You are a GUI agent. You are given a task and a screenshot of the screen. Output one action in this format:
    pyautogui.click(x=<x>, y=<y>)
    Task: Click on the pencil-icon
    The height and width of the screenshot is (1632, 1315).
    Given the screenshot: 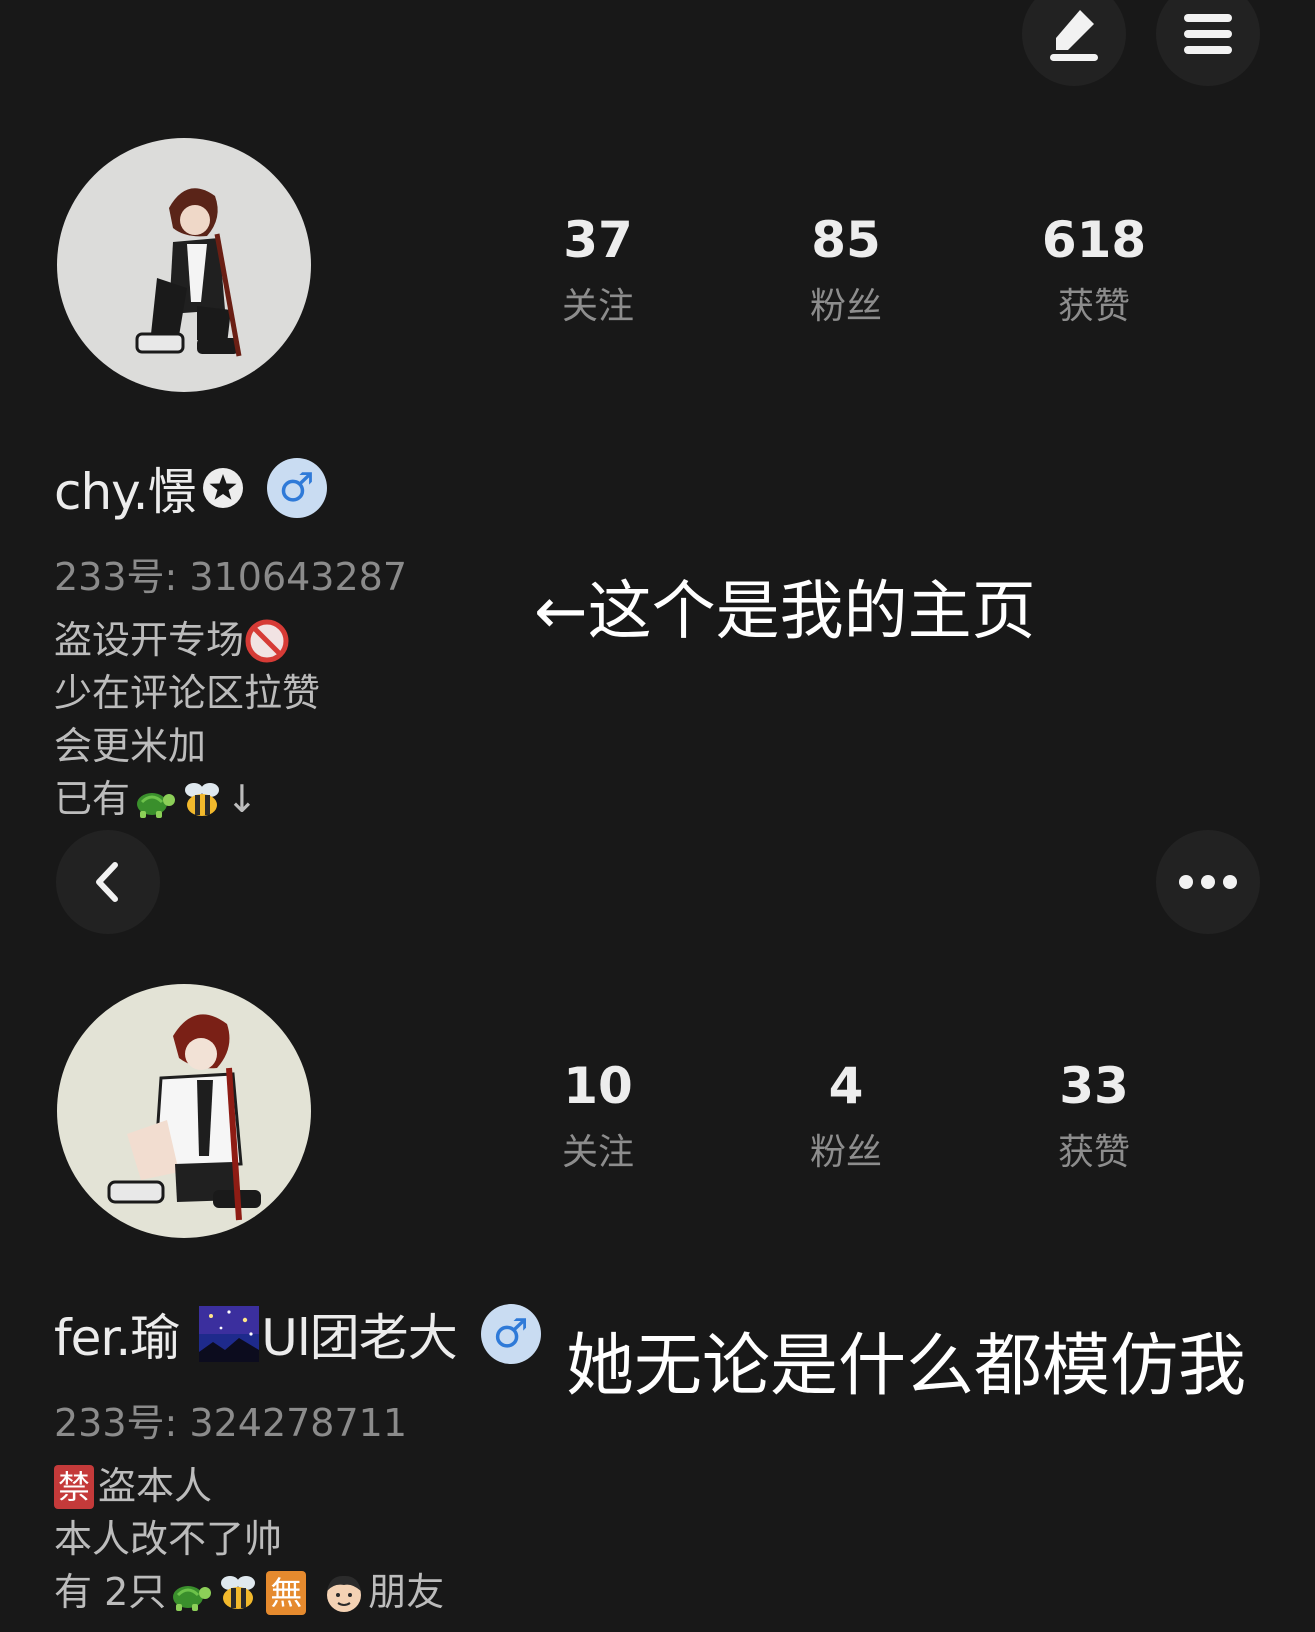 What is the action you would take?
    pyautogui.click(x=1074, y=35)
    